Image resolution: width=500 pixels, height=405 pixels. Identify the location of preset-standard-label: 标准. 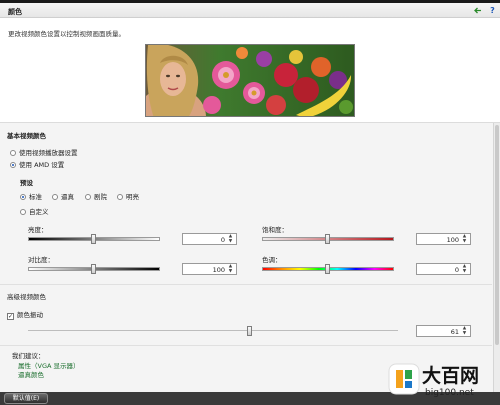
(35, 197).